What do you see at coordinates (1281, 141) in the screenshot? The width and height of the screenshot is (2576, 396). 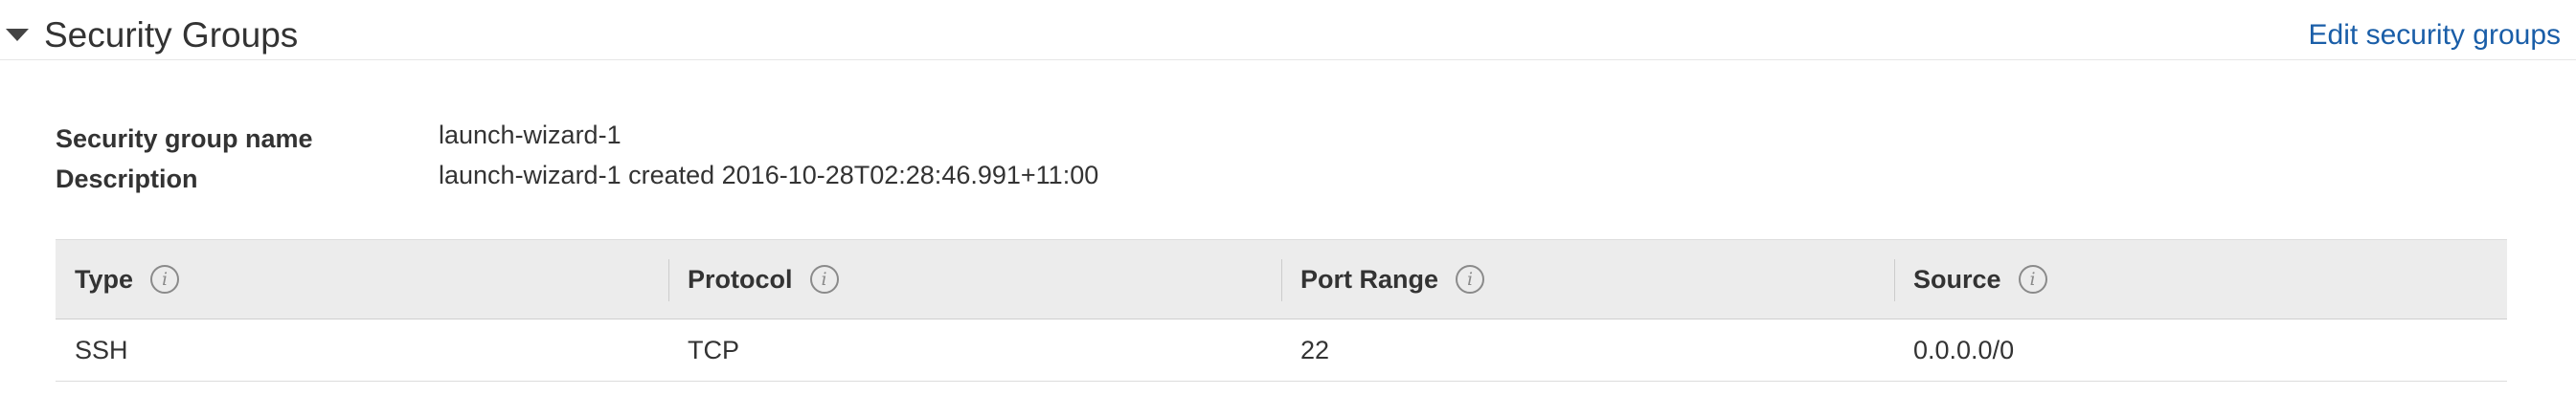 I see `detail-row-name: Security group name launch-wizard-1` at bounding box center [1281, 141].